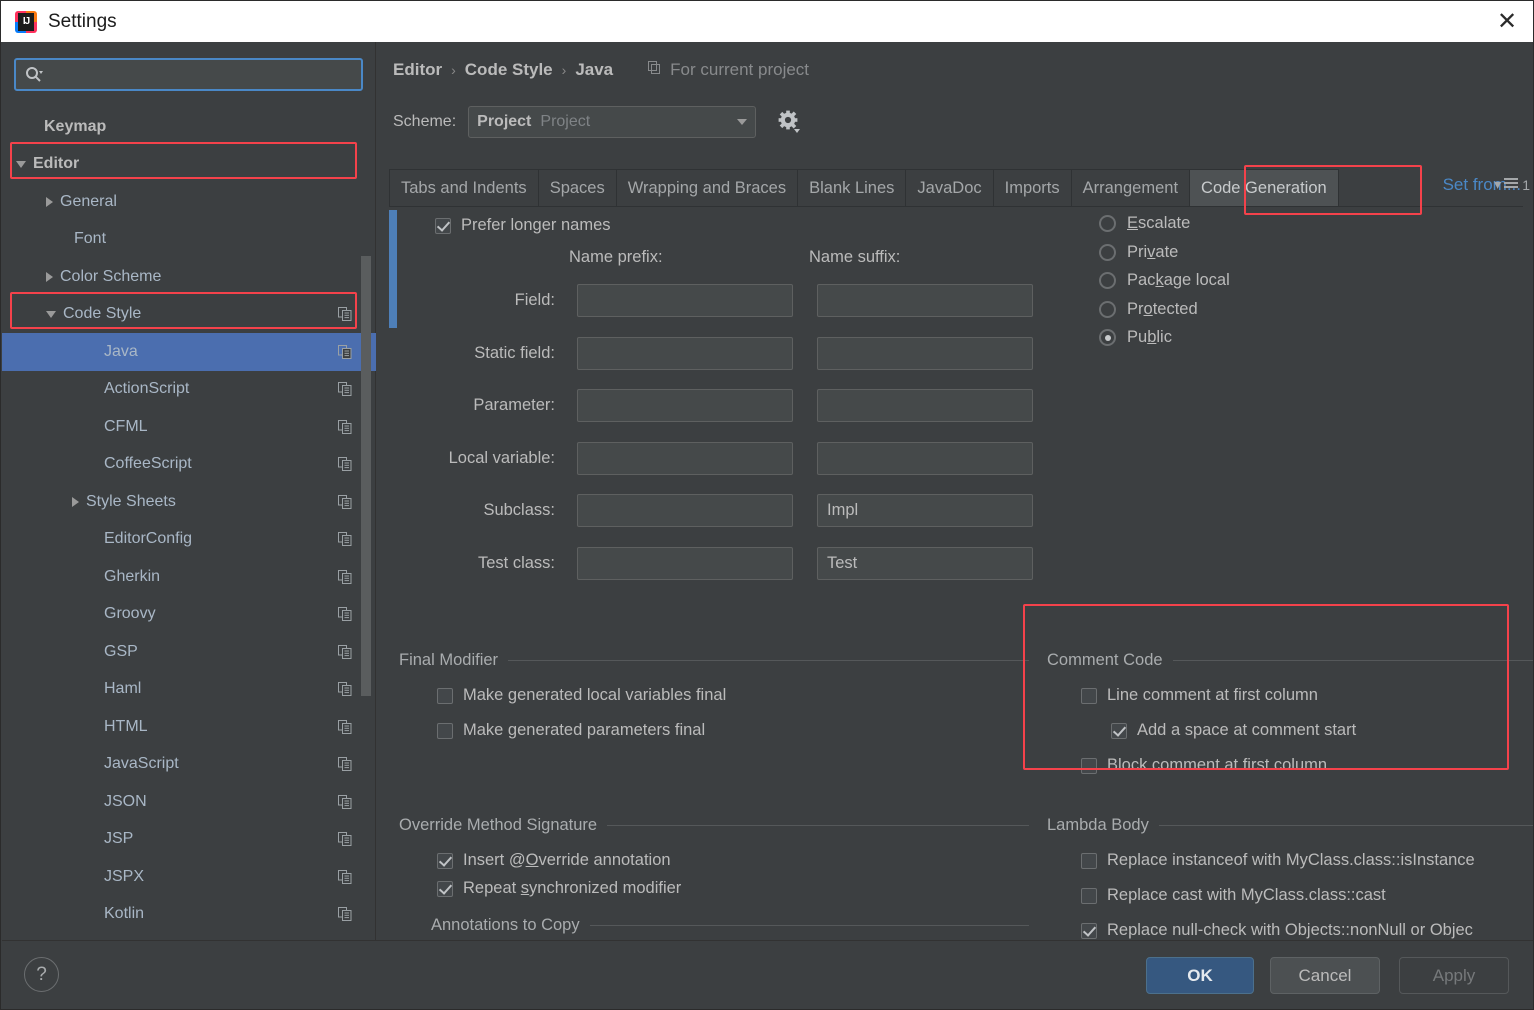  I want to click on tab-arrangement: Arrangement, so click(1130, 187).